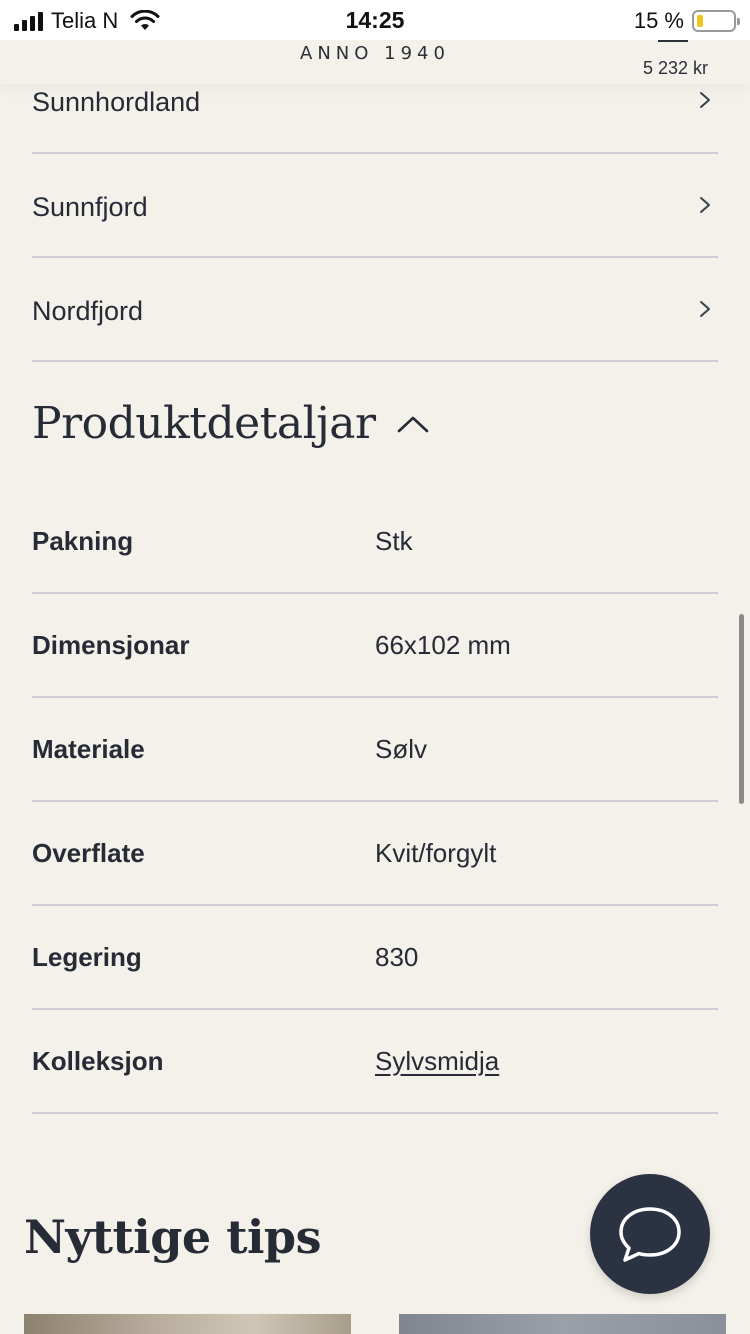 The width and height of the screenshot is (750, 1334). I want to click on cart-total: 5 232 kr, so click(675, 68).